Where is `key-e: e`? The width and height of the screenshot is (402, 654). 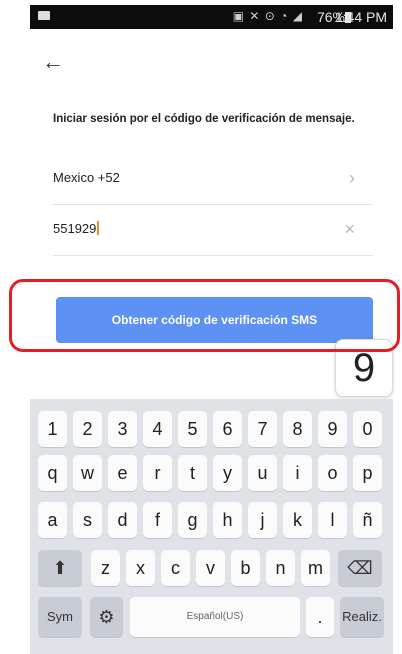 key-e: e is located at coordinates (122, 473).